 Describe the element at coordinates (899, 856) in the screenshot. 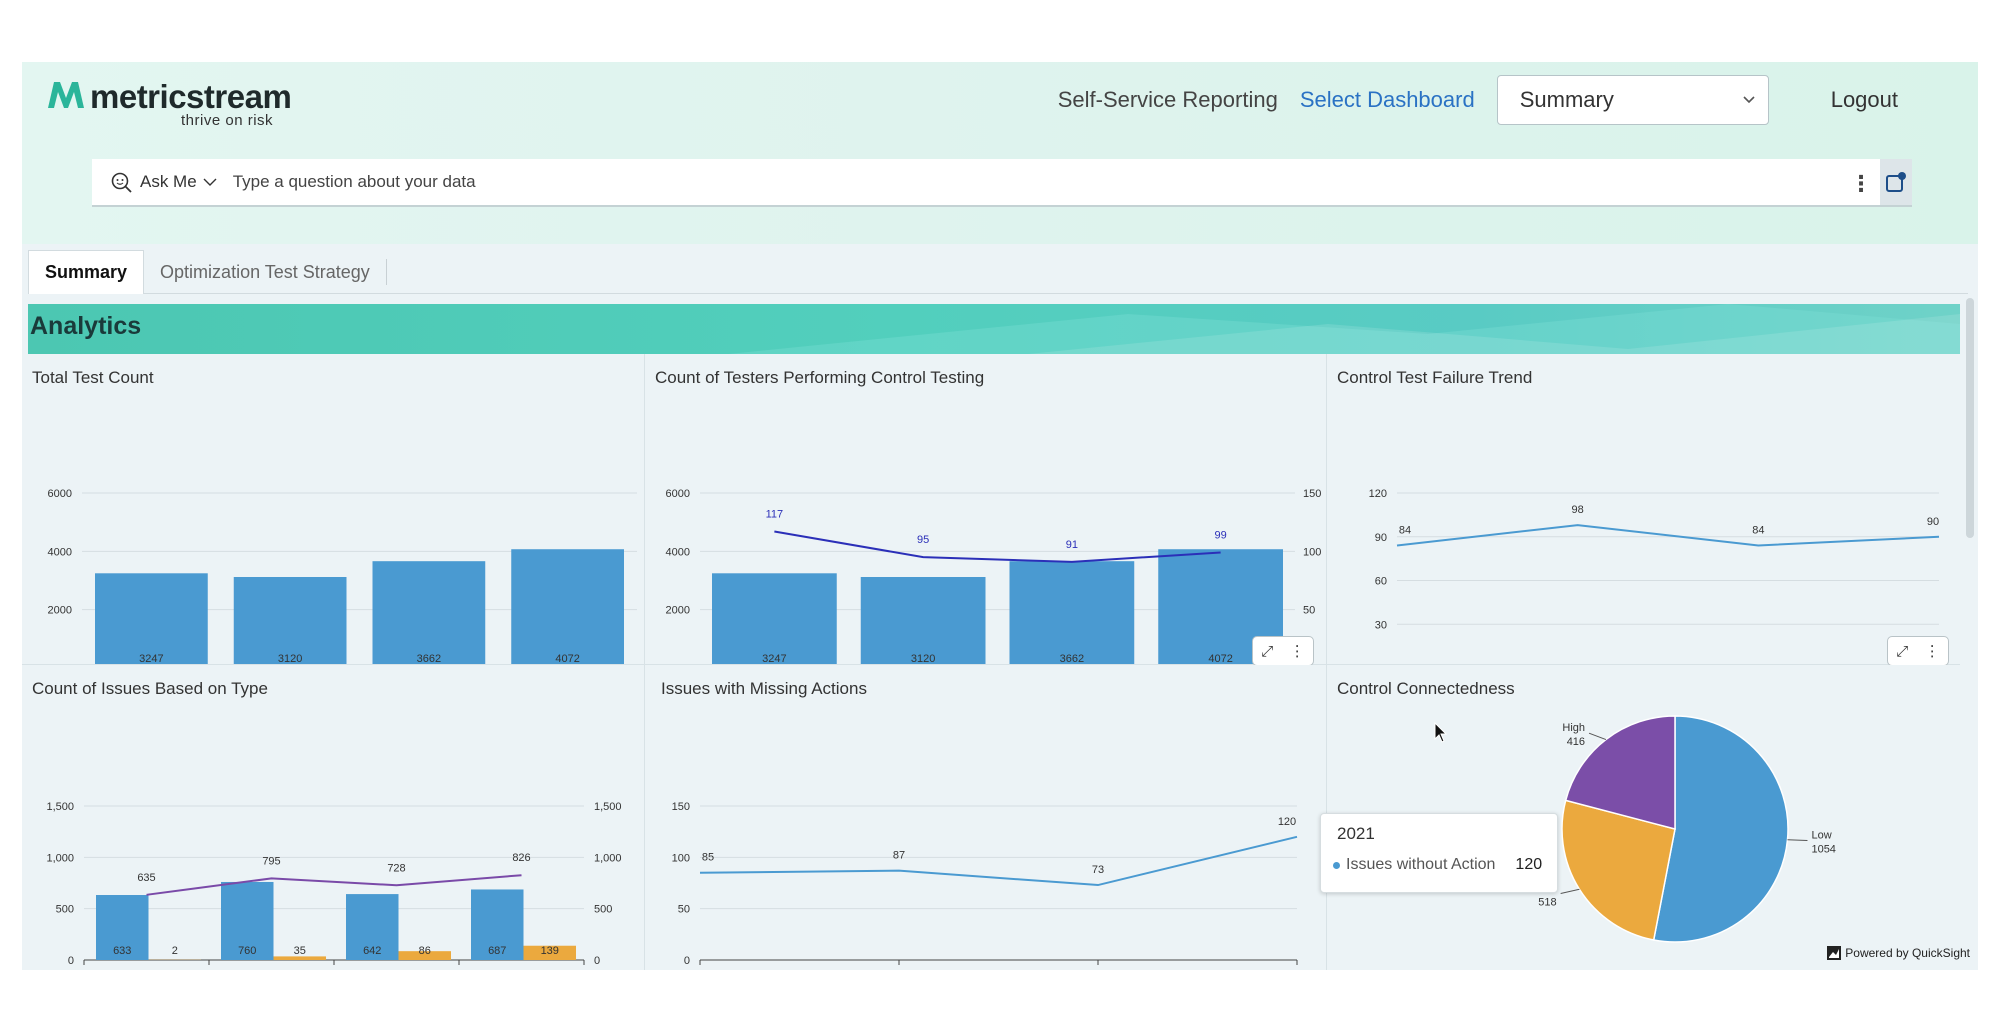

I see `data-label: 87` at that location.